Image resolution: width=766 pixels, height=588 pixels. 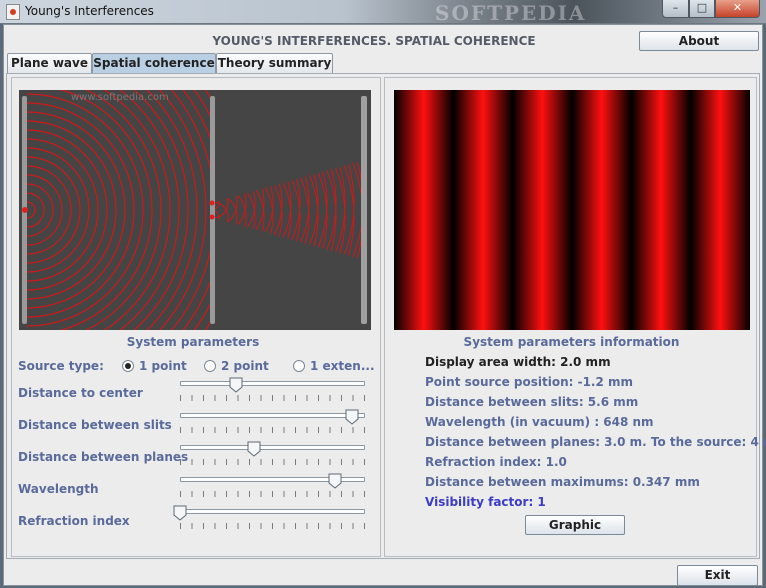 What do you see at coordinates (364, 210) in the screenshot?
I see `screen-plane` at bounding box center [364, 210].